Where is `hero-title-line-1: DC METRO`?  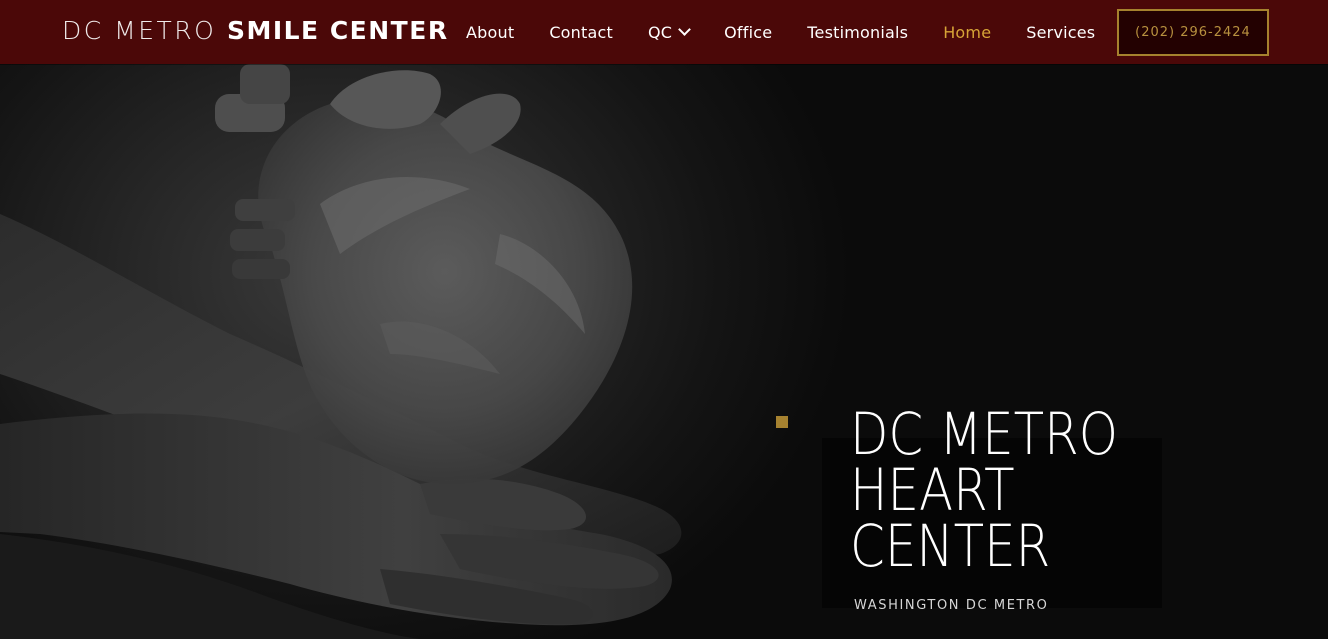
hero-title-line-1: DC METRO is located at coordinates (984, 434).